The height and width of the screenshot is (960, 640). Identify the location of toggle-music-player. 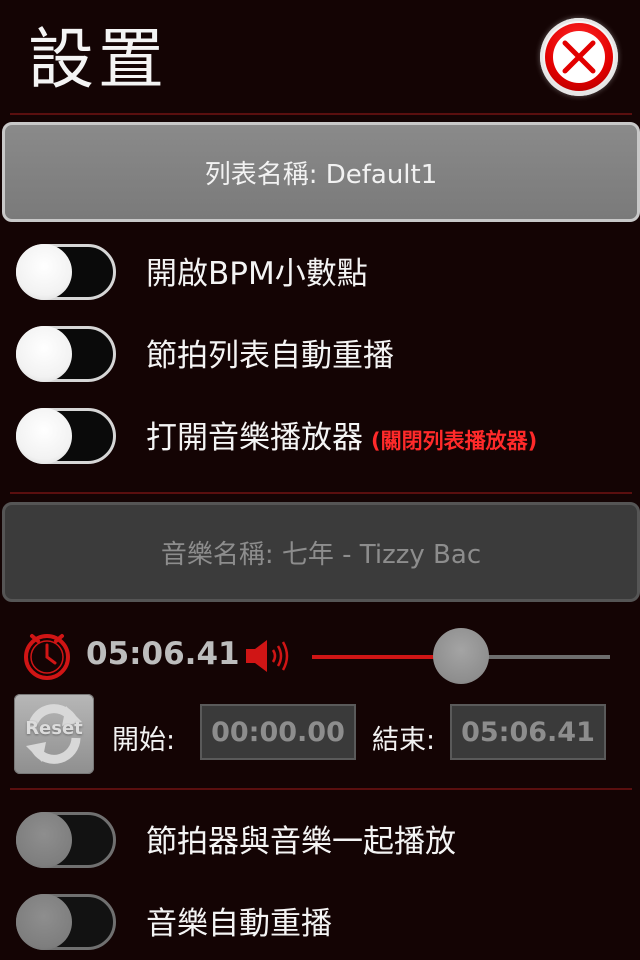
(66, 436).